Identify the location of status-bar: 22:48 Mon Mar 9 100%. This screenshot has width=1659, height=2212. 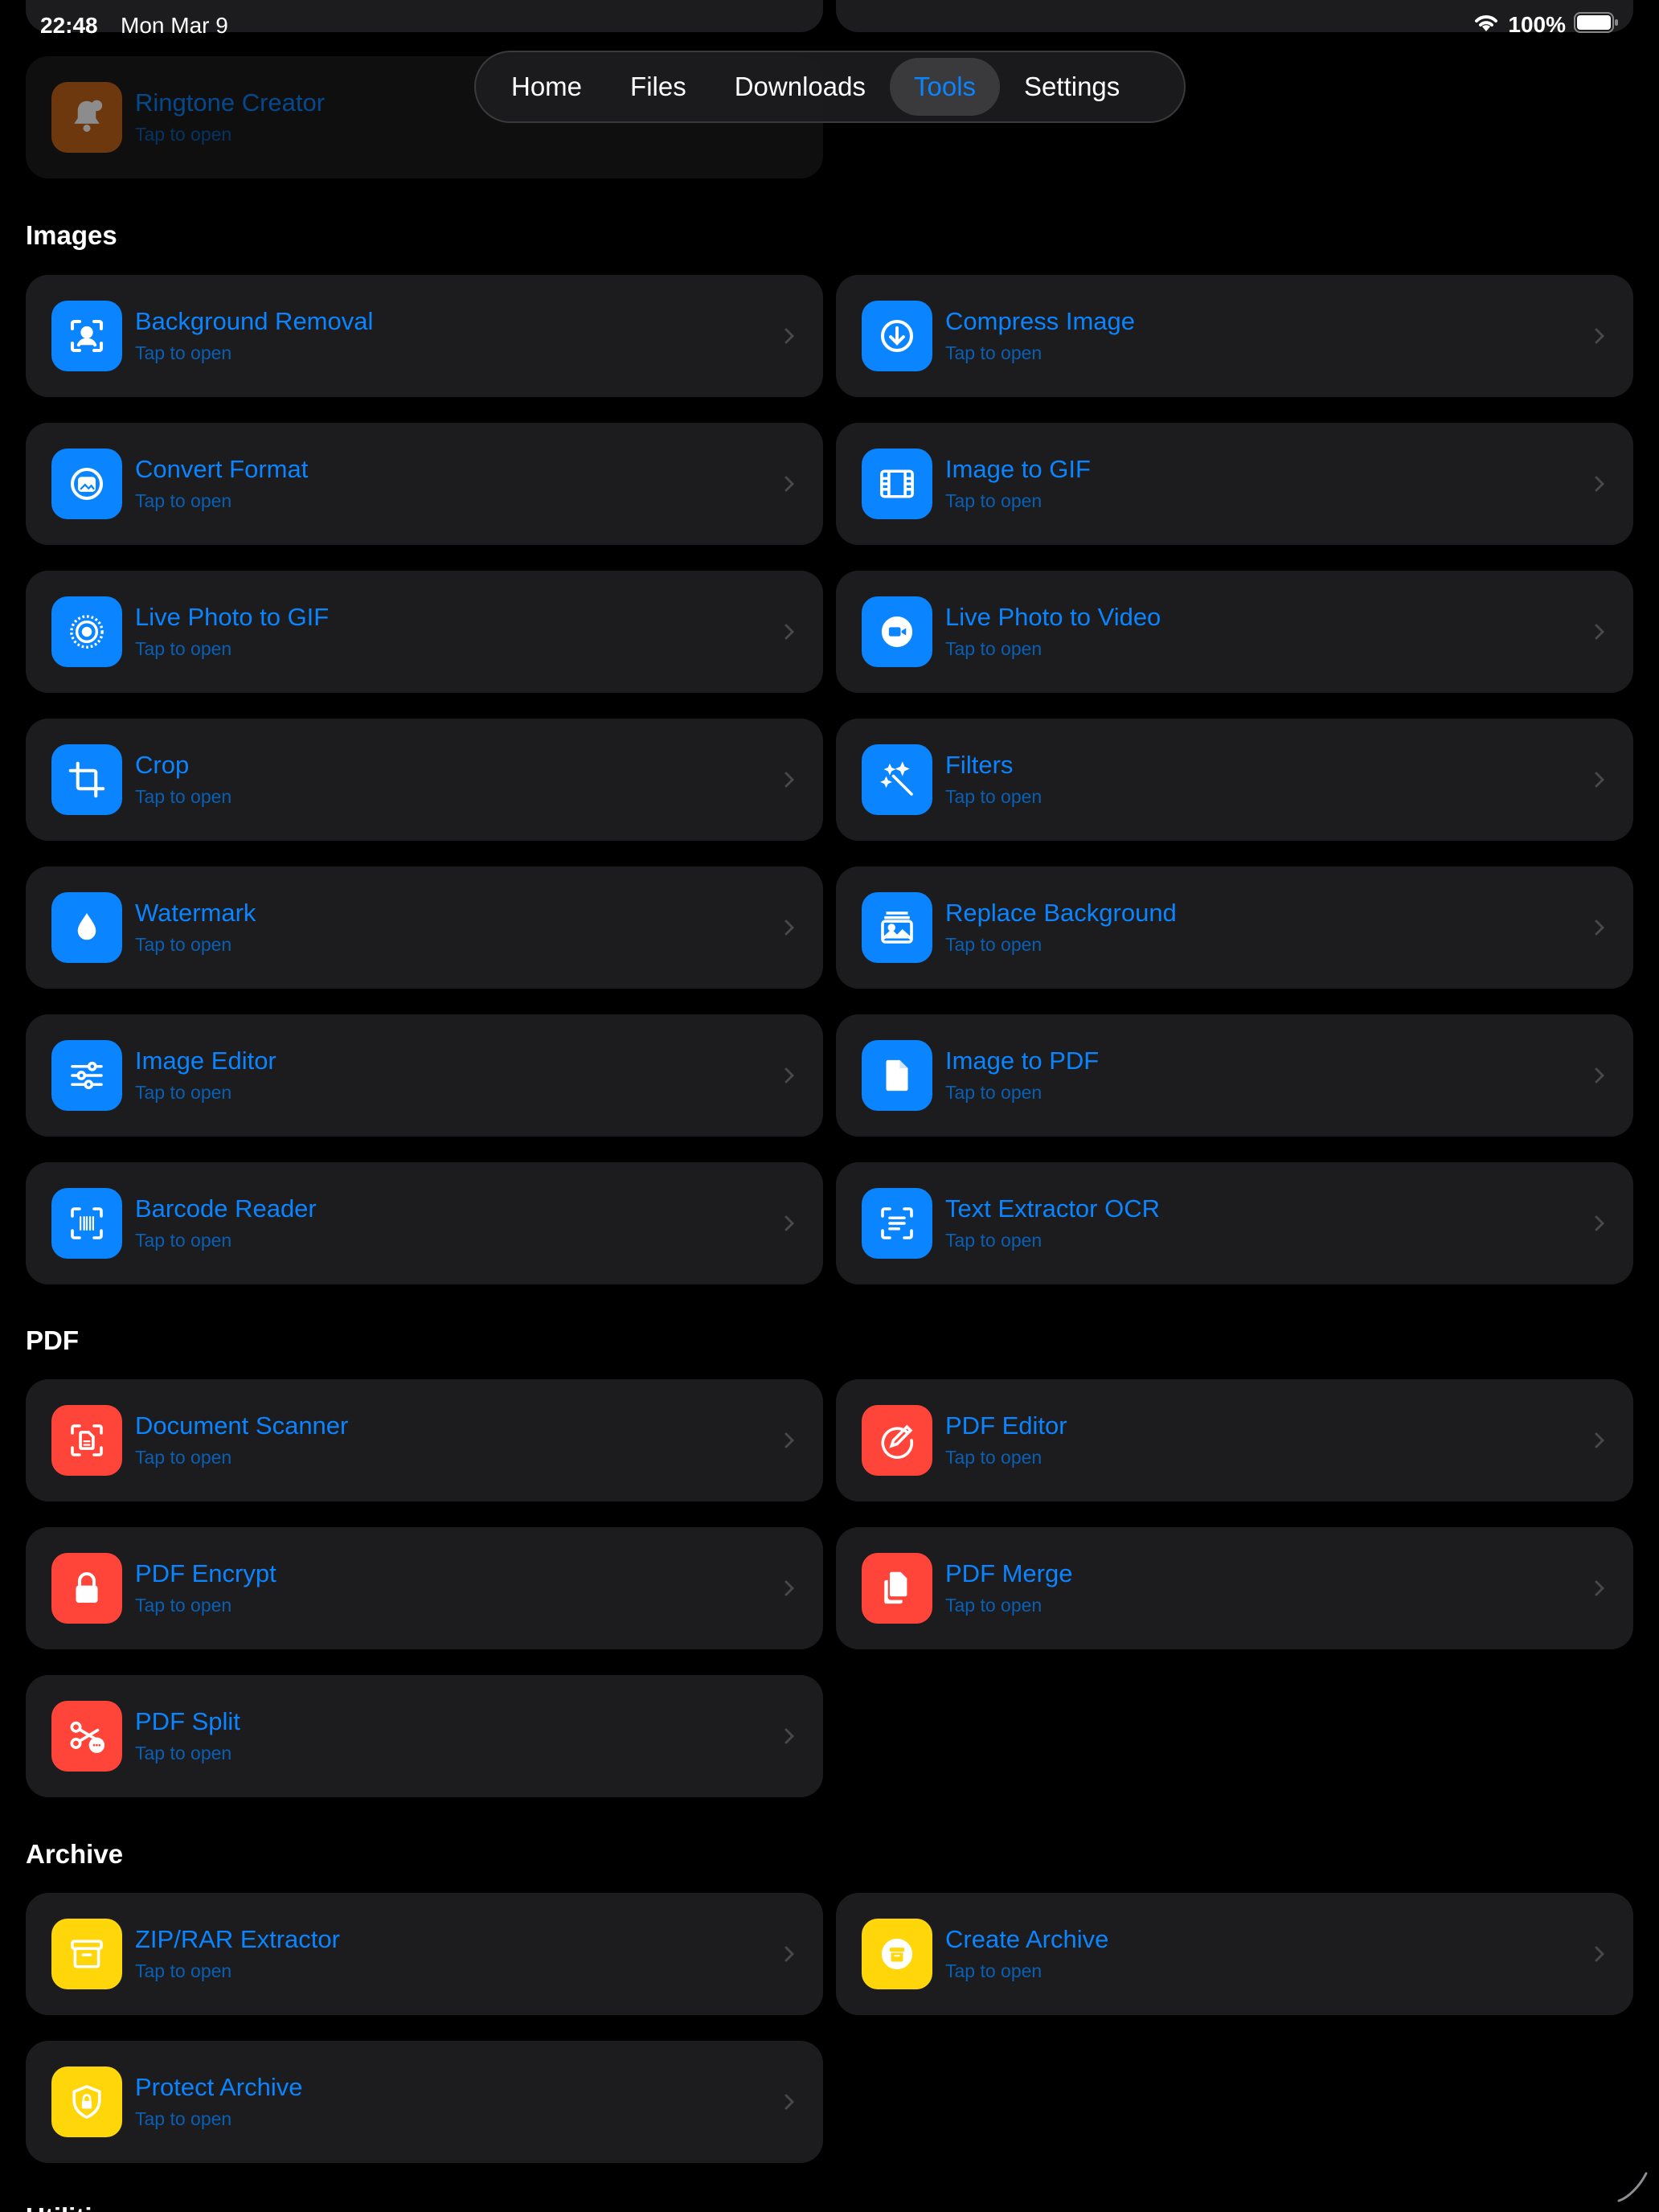
(829, 25).